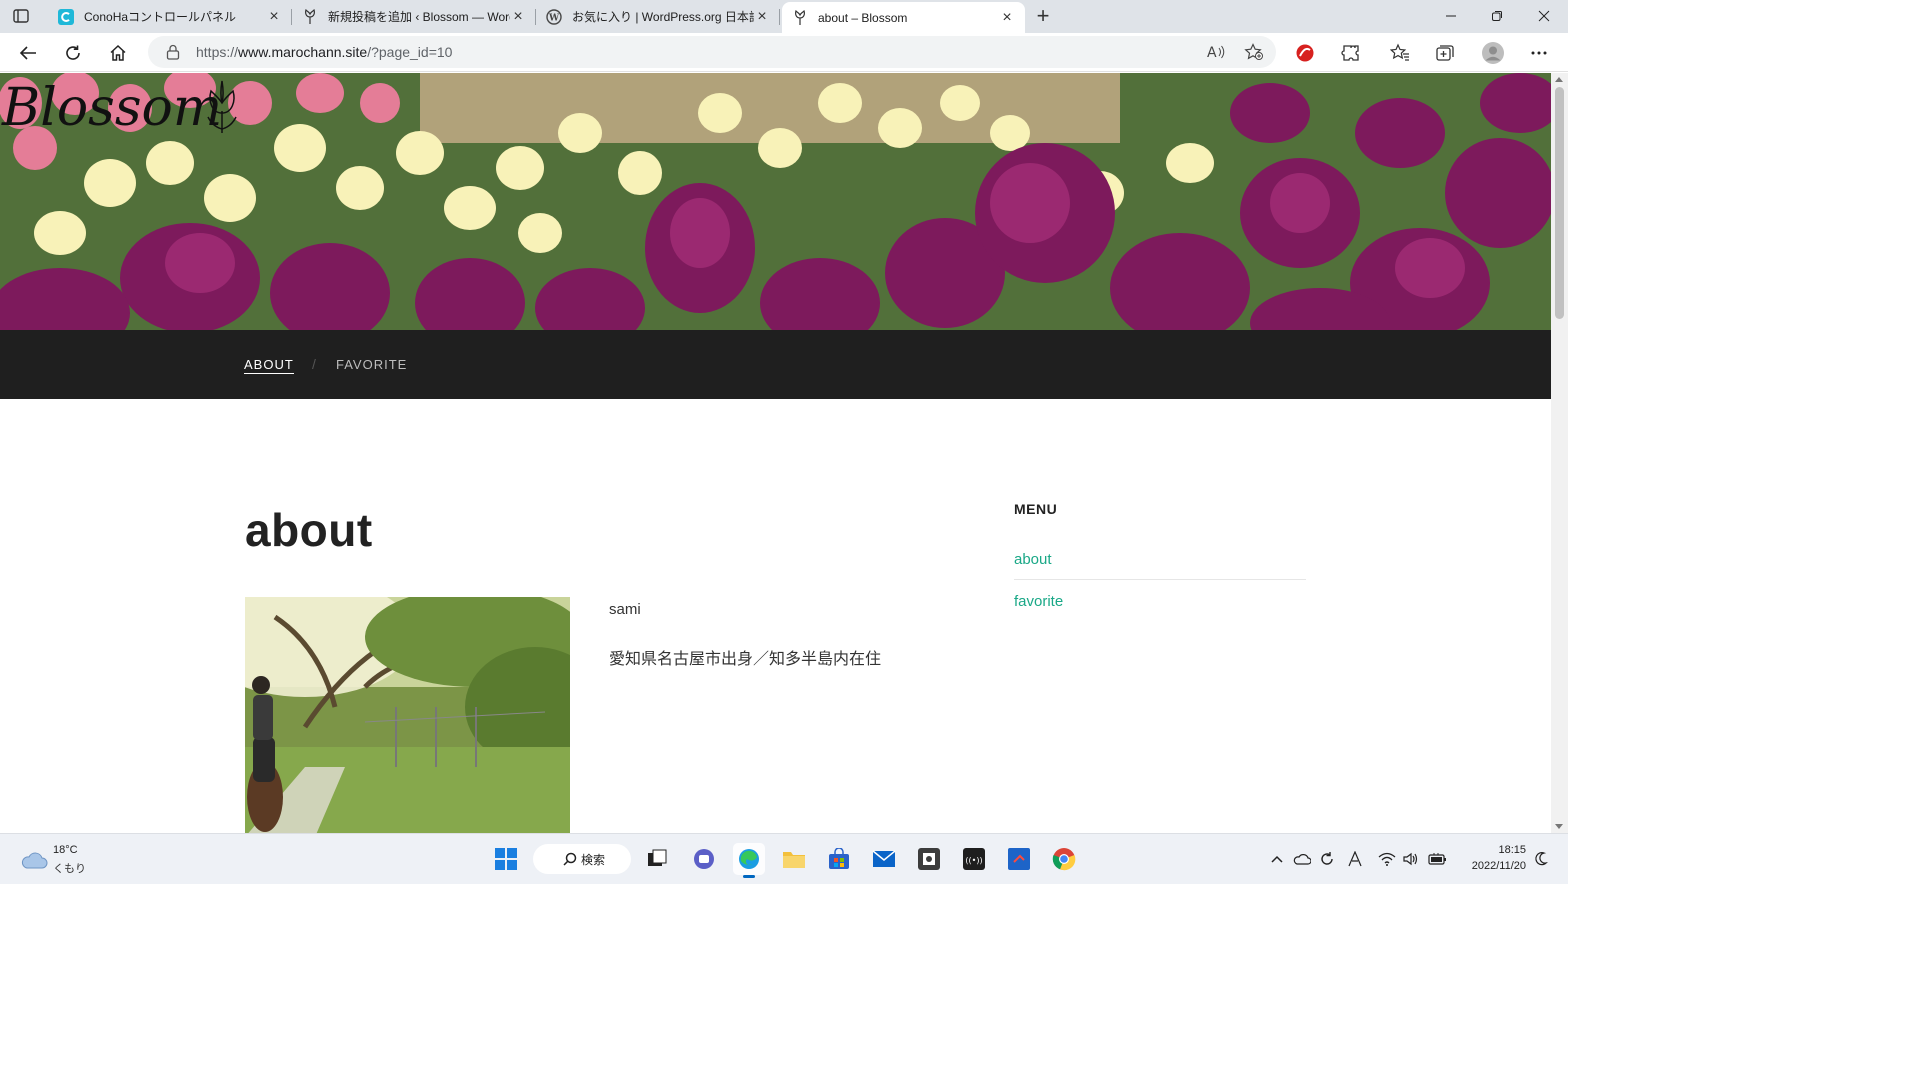 The width and height of the screenshot is (1920, 1080). What do you see at coordinates (1351, 53) in the screenshot?
I see `extensions-icon` at bounding box center [1351, 53].